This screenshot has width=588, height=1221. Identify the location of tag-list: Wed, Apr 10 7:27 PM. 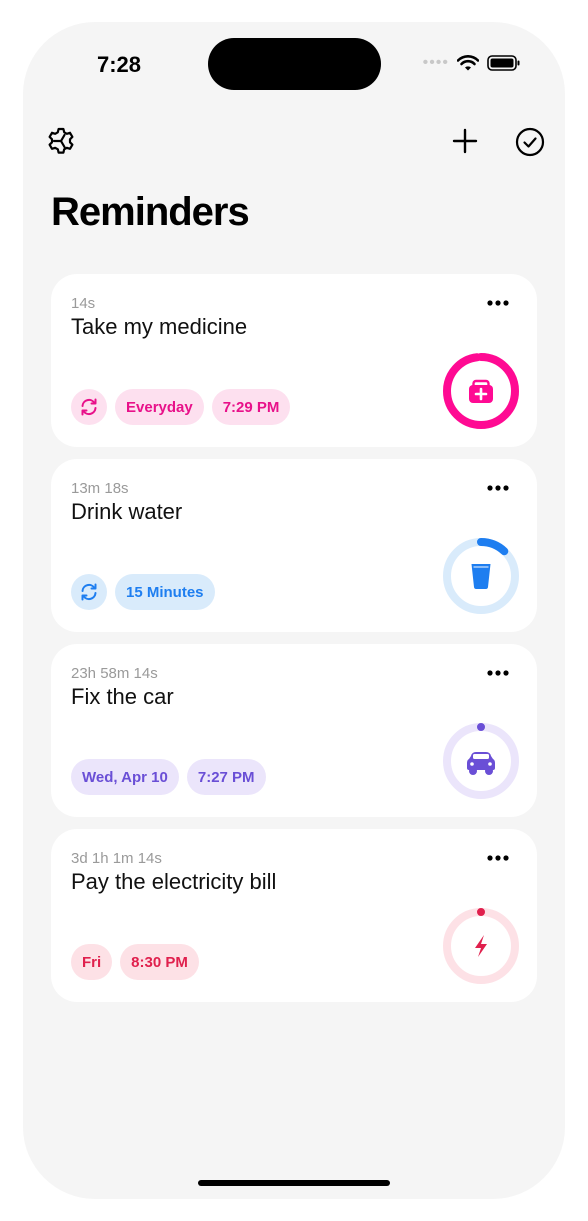
(168, 777).